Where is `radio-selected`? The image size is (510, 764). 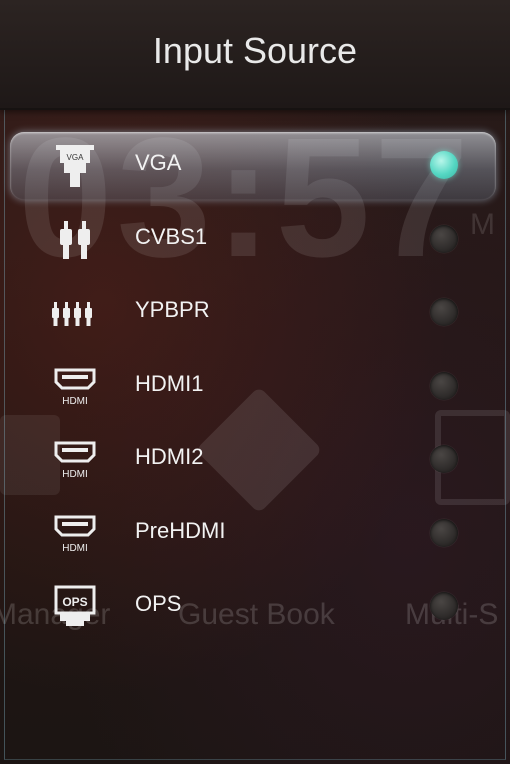
radio-selected is located at coordinates (444, 165).